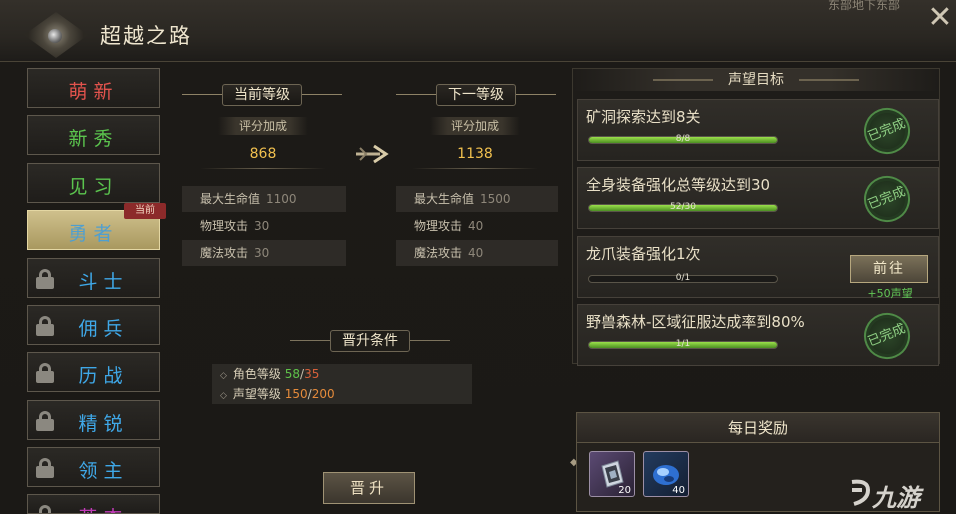 The width and height of the screenshot is (956, 514). I want to click on goal-title: 龙爪装备强化1次, so click(643, 254).